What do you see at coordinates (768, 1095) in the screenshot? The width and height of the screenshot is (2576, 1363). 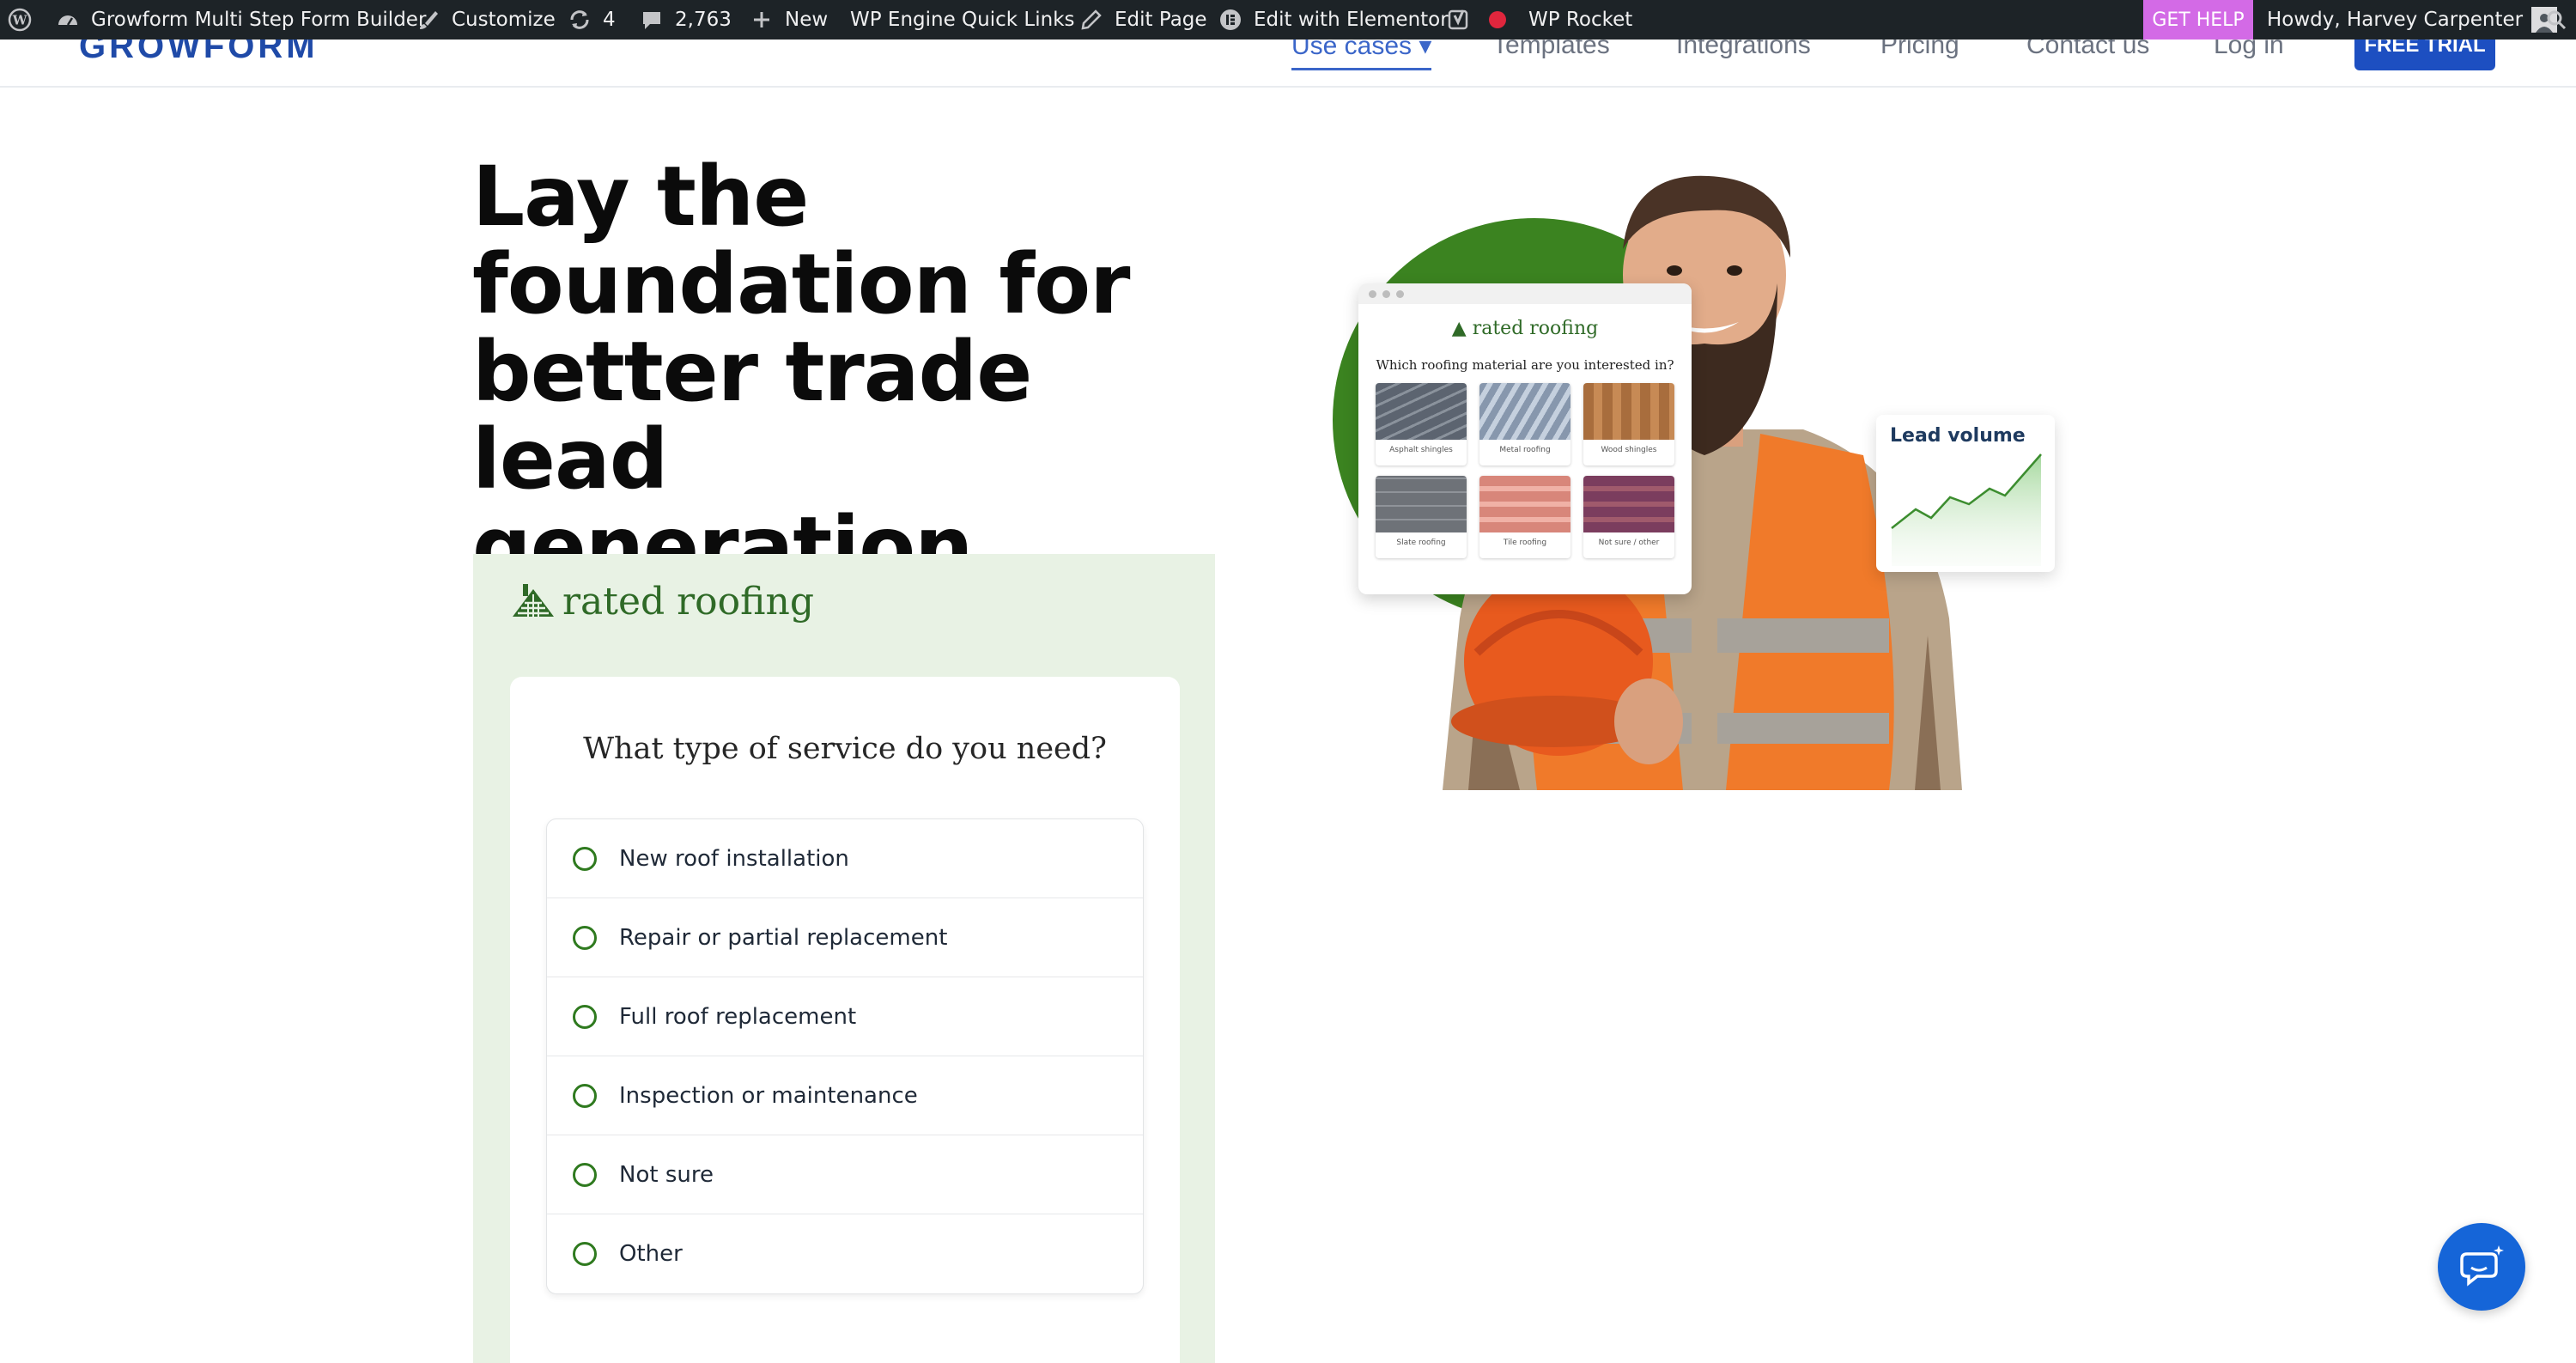 I see `option-label: Inspection or maintenance` at bounding box center [768, 1095].